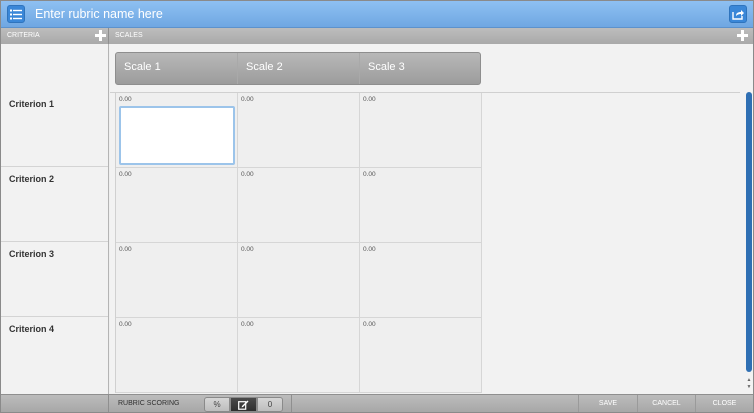 The width and height of the screenshot is (754, 413). What do you see at coordinates (431, 36) in the screenshot?
I see `scales-header: SCALES` at bounding box center [431, 36].